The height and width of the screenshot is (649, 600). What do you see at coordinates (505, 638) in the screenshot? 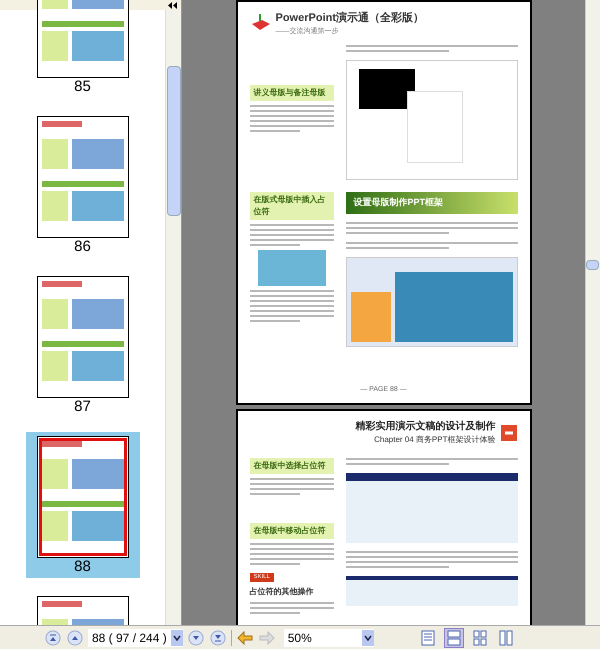
I see `two-page-icon` at bounding box center [505, 638].